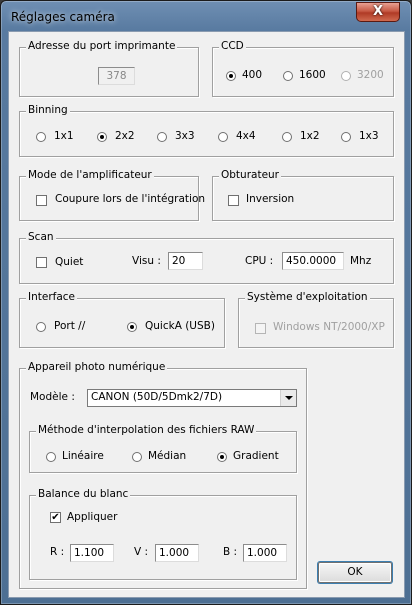 The height and width of the screenshot is (605, 412). I want to click on interface-label-quicka: QuickA (USB), so click(180, 326).